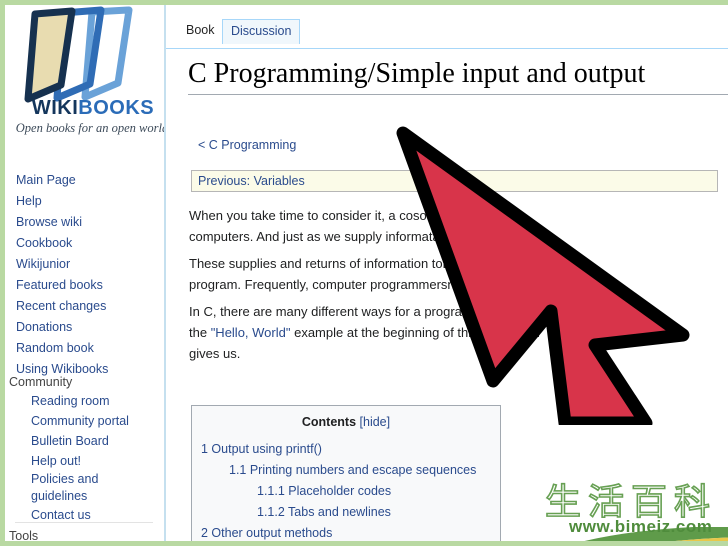 This screenshot has height=546, width=728. Describe the element at coordinates (460, 236) in the screenshot. I see `para1-line2-b: tasks, so d` at that location.